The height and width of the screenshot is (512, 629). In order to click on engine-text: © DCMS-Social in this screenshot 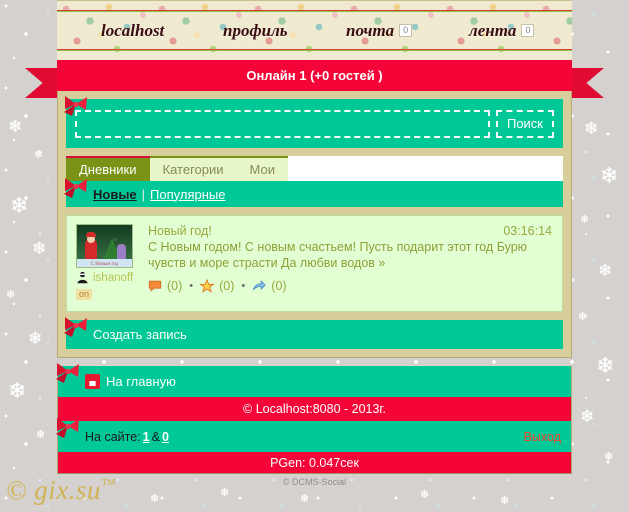, I will do `click(314, 482)`.